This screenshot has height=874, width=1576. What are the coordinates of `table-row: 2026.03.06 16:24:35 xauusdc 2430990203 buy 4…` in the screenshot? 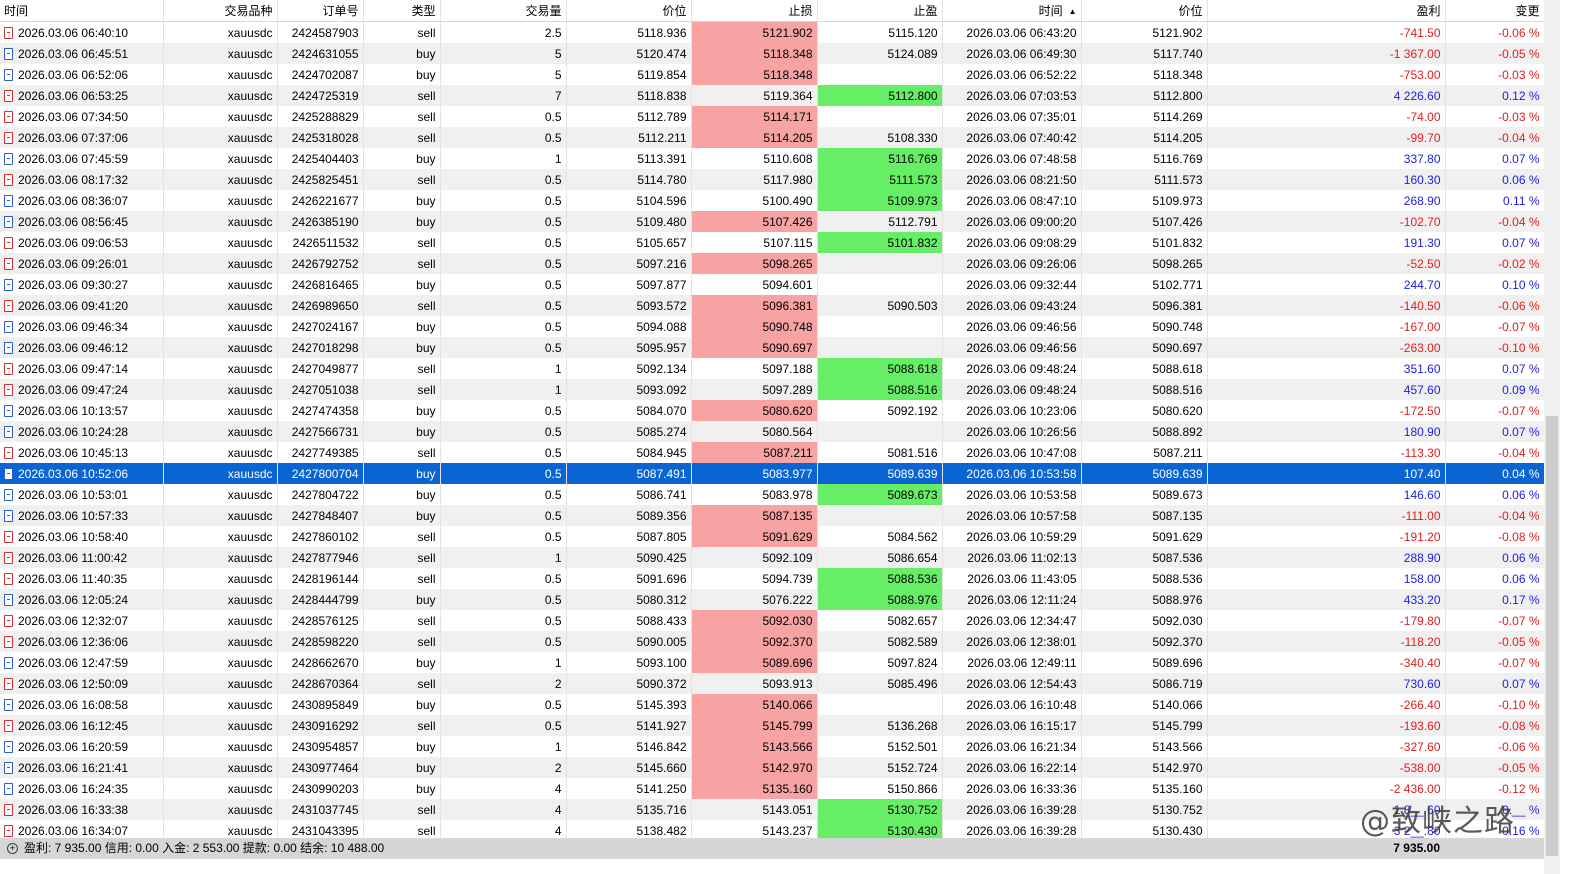 It's located at (772, 788).